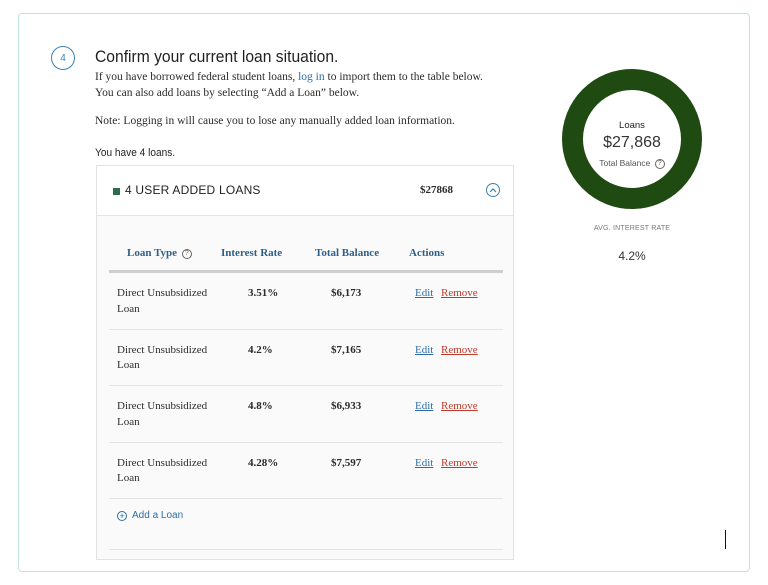 Image resolution: width=768 pixels, height=585 pixels. Describe the element at coordinates (135, 153) in the screenshot. I see `loan-count: You have 4 loans.` at that location.